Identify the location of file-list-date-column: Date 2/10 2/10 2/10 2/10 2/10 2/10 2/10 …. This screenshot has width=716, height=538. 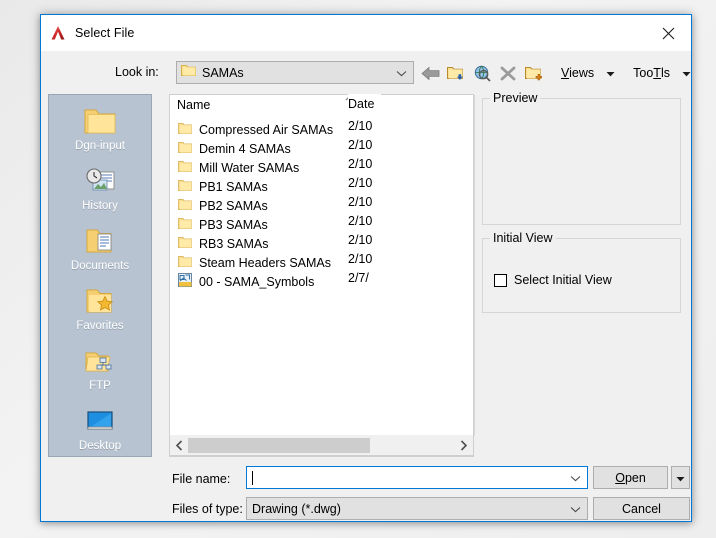
(364, 264).